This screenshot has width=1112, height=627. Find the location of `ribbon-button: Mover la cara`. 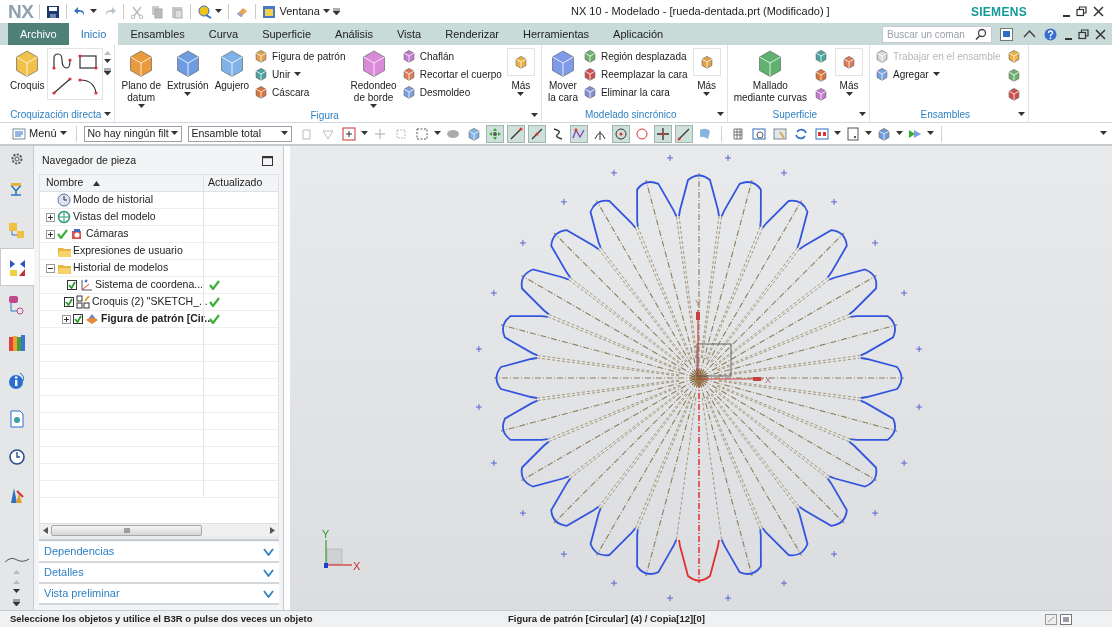

ribbon-button: Mover la cara is located at coordinates (562, 74).